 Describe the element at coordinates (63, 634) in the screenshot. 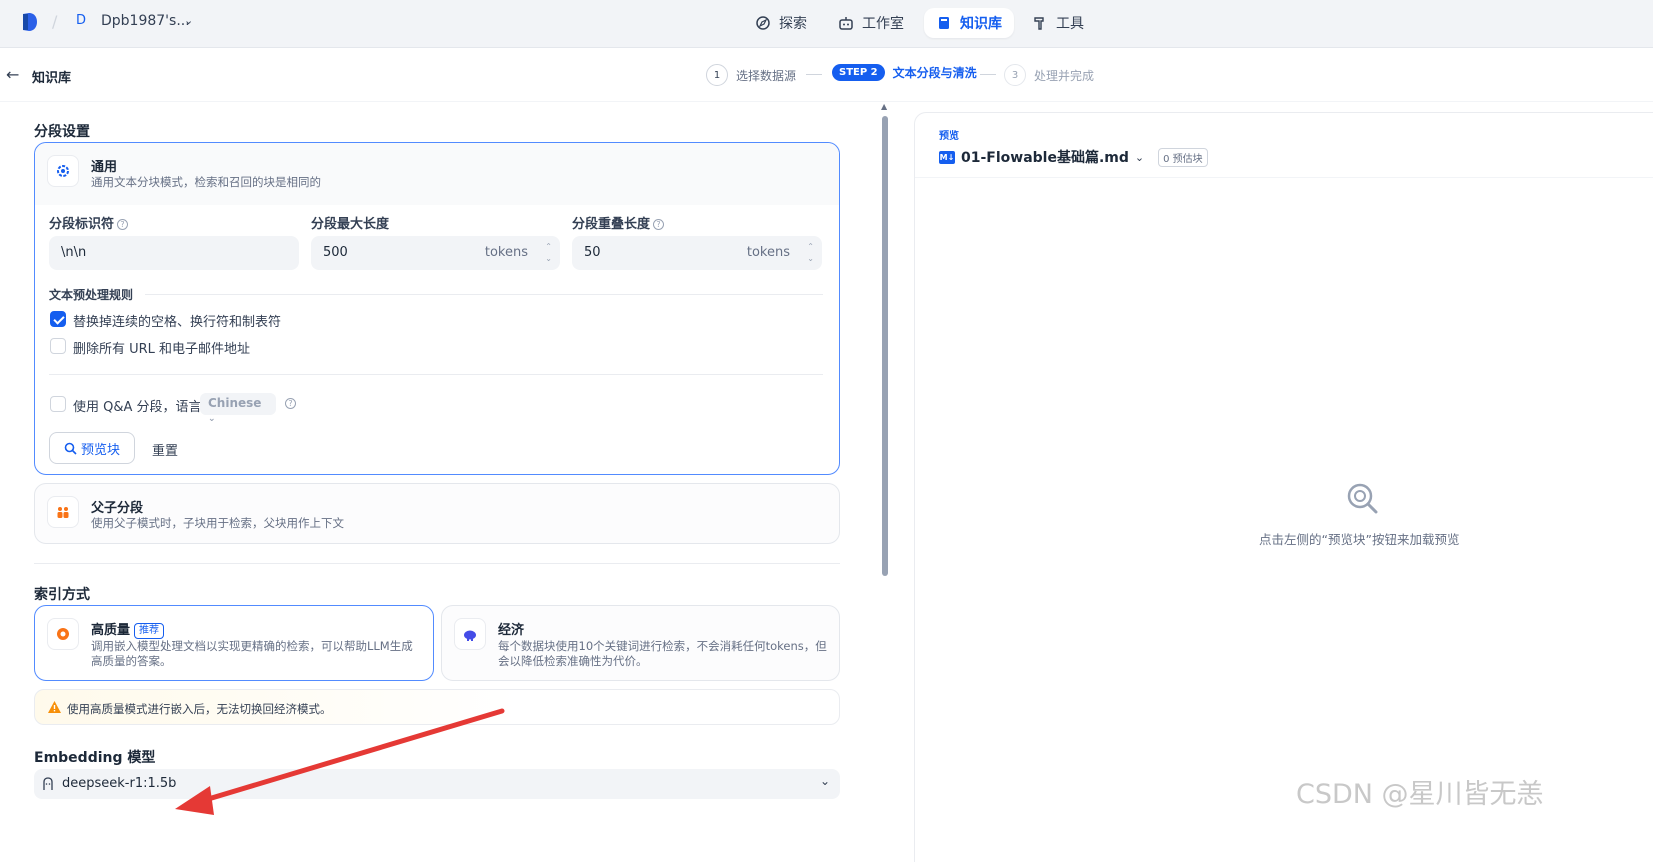

I see `sparkle-icon` at that location.